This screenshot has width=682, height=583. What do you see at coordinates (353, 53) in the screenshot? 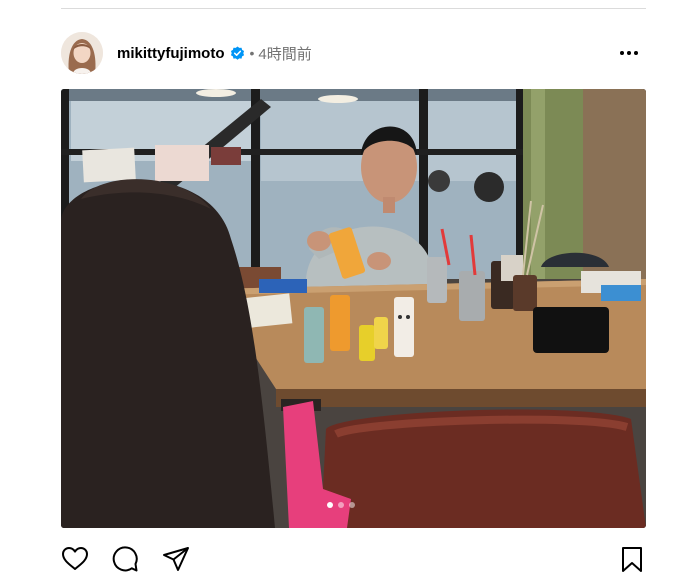
I see `post-header: mikittyfujimoto • 4時間前` at bounding box center [353, 53].